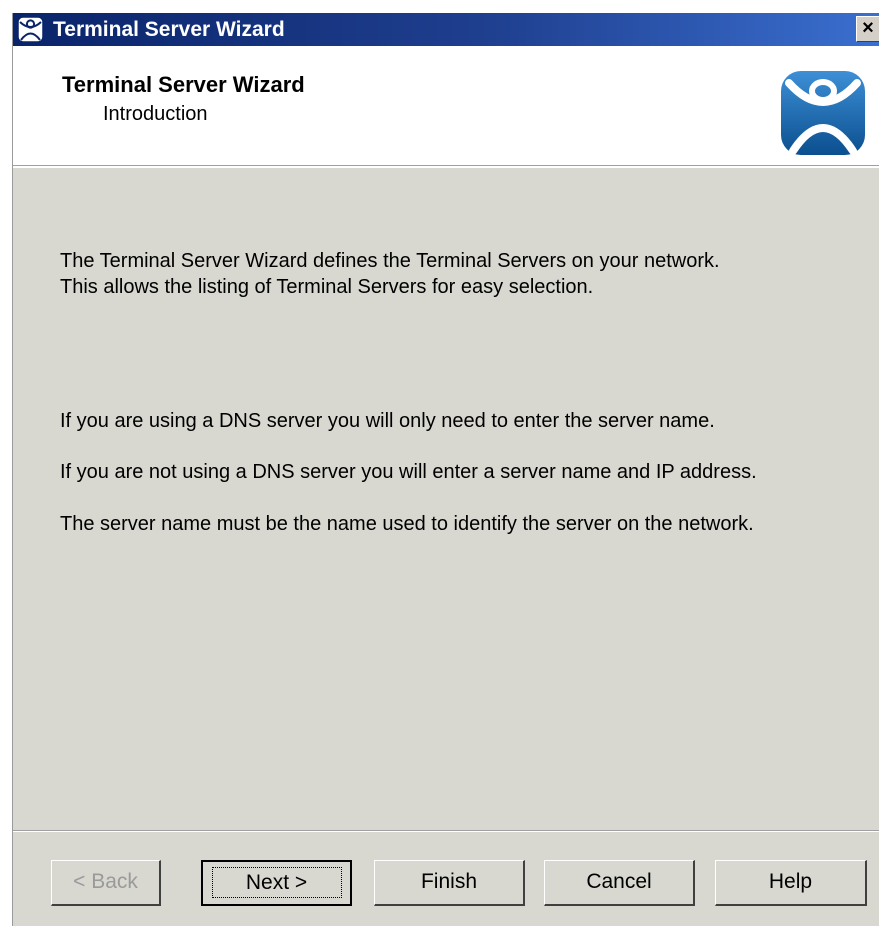 The width and height of the screenshot is (879, 926). I want to click on window-title: Terminal Server Wizard, so click(169, 29).